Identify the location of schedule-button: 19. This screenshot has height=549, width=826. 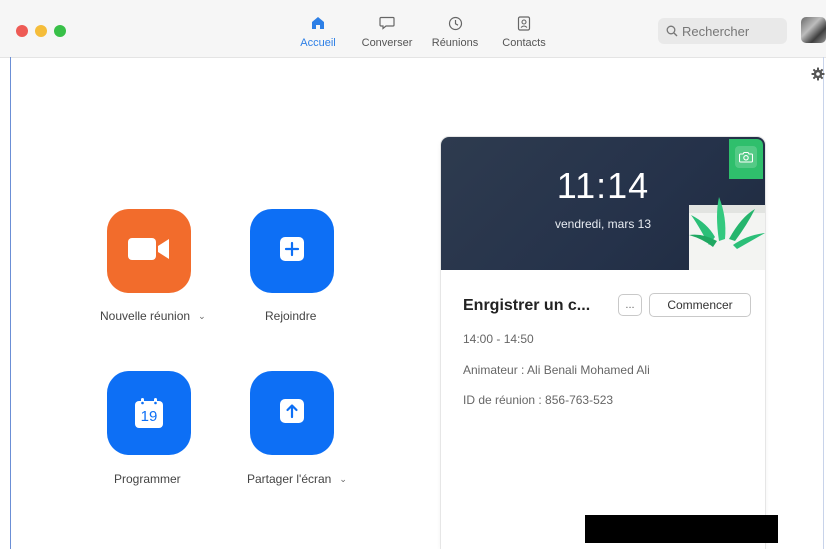
(149, 413).